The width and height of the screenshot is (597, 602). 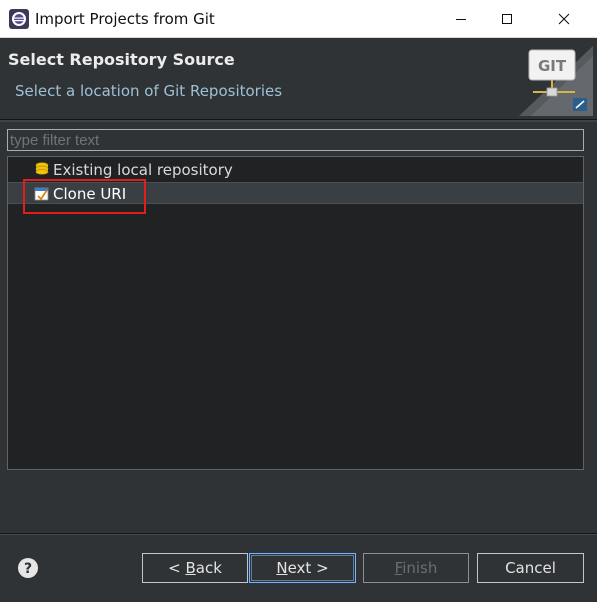 What do you see at coordinates (556, 81) in the screenshot?
I see `git-wizard-logo-icon: GIT` at bounding box center [556, 81].